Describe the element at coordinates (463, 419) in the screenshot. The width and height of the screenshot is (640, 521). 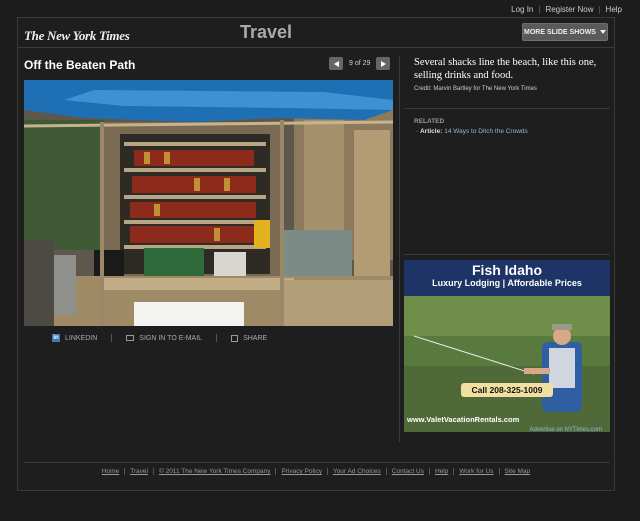
I see `ad-url: www.ValetVacationRentals.com` at that location.